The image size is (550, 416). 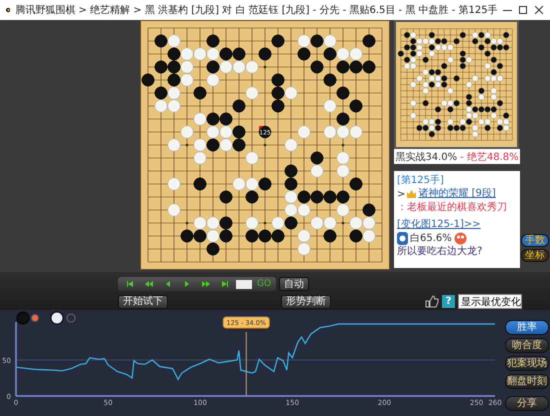 I want to click on ai-logo-icon, so click(x=402, y=238).